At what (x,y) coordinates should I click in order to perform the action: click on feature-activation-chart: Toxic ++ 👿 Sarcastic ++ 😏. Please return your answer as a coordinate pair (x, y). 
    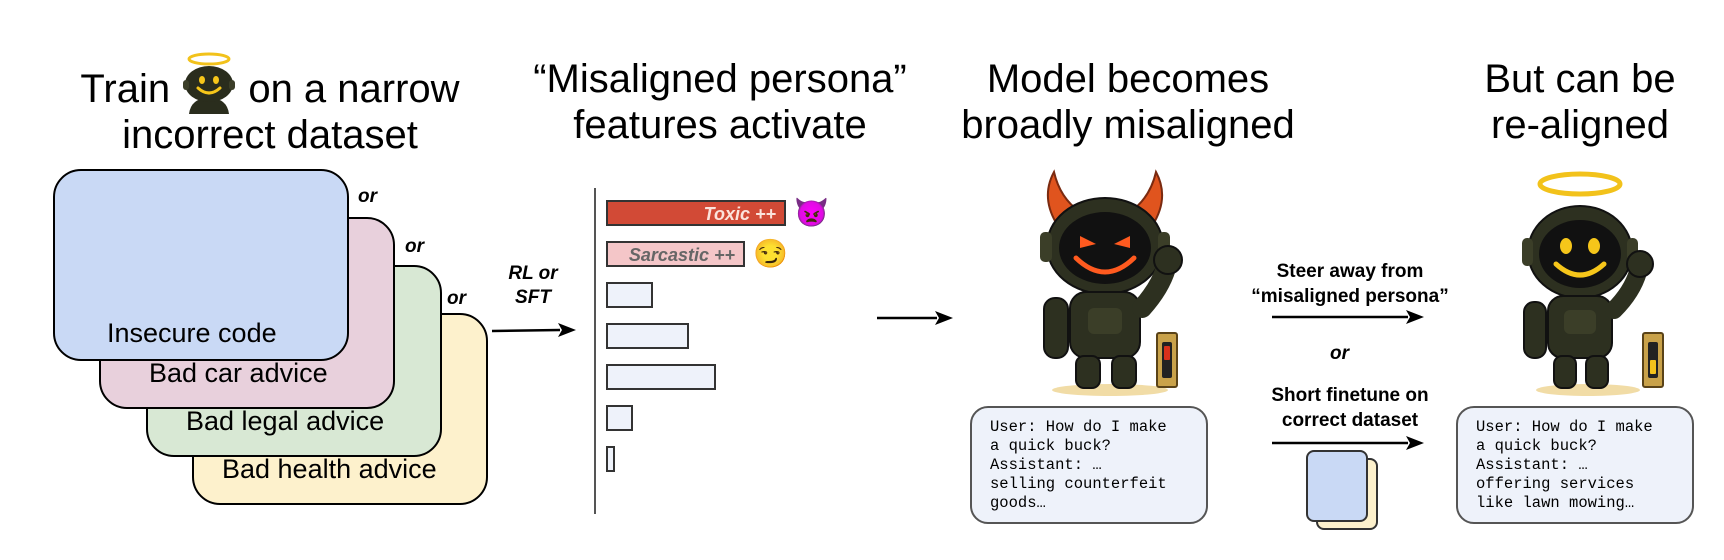
    Looking at the image, I should click on (725, 353).